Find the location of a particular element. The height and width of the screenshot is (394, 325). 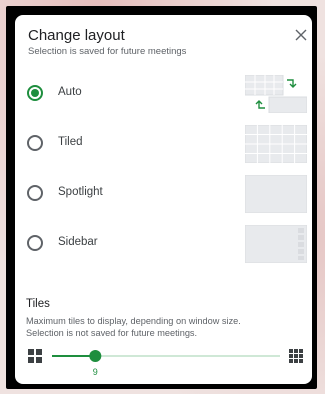

slider-value-label: 9 is located at coordinates (95, 372).